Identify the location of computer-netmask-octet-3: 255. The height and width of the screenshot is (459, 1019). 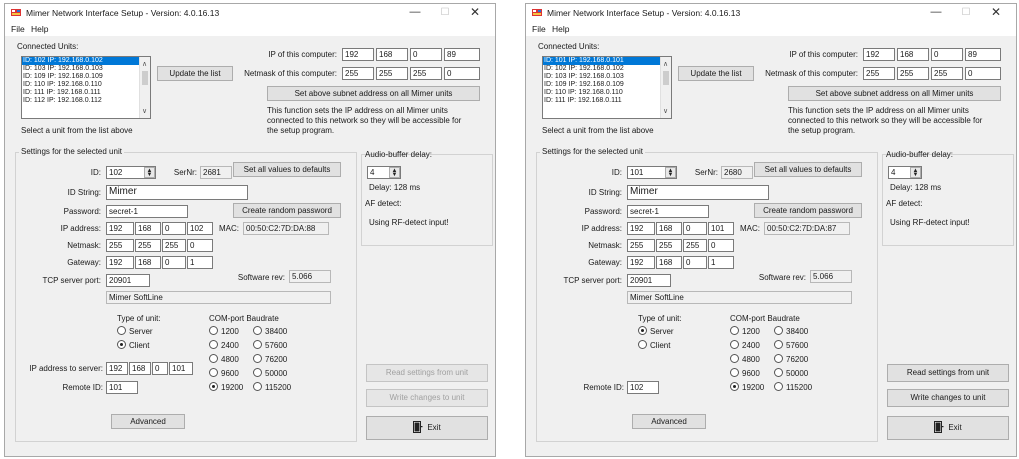
(947, 73).